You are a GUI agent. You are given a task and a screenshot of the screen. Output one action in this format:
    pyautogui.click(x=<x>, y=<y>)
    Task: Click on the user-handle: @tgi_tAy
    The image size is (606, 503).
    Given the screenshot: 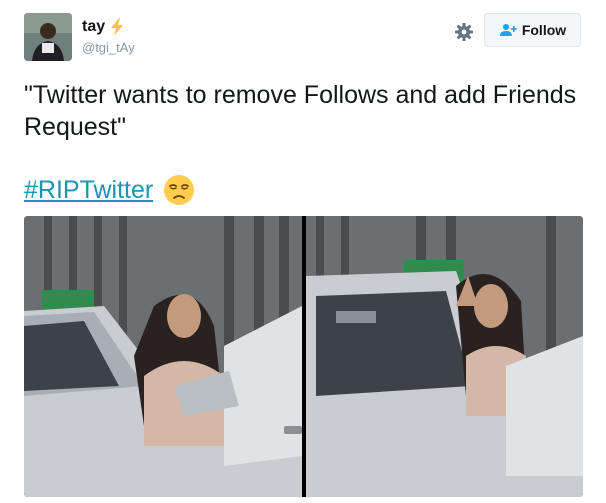 What is the action you would take?
    pyautogui.click(x=108, y=48)
    